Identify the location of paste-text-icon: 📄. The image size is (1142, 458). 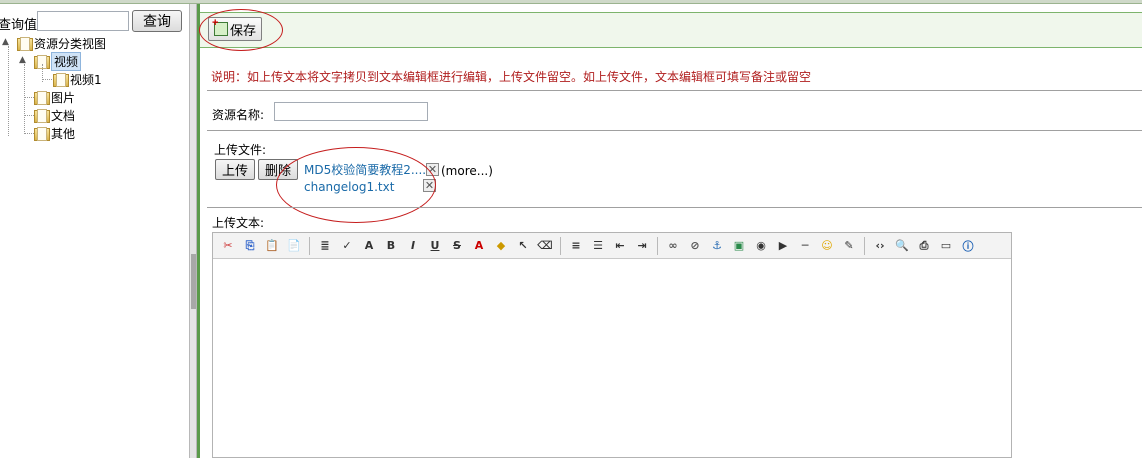
(294, 246).